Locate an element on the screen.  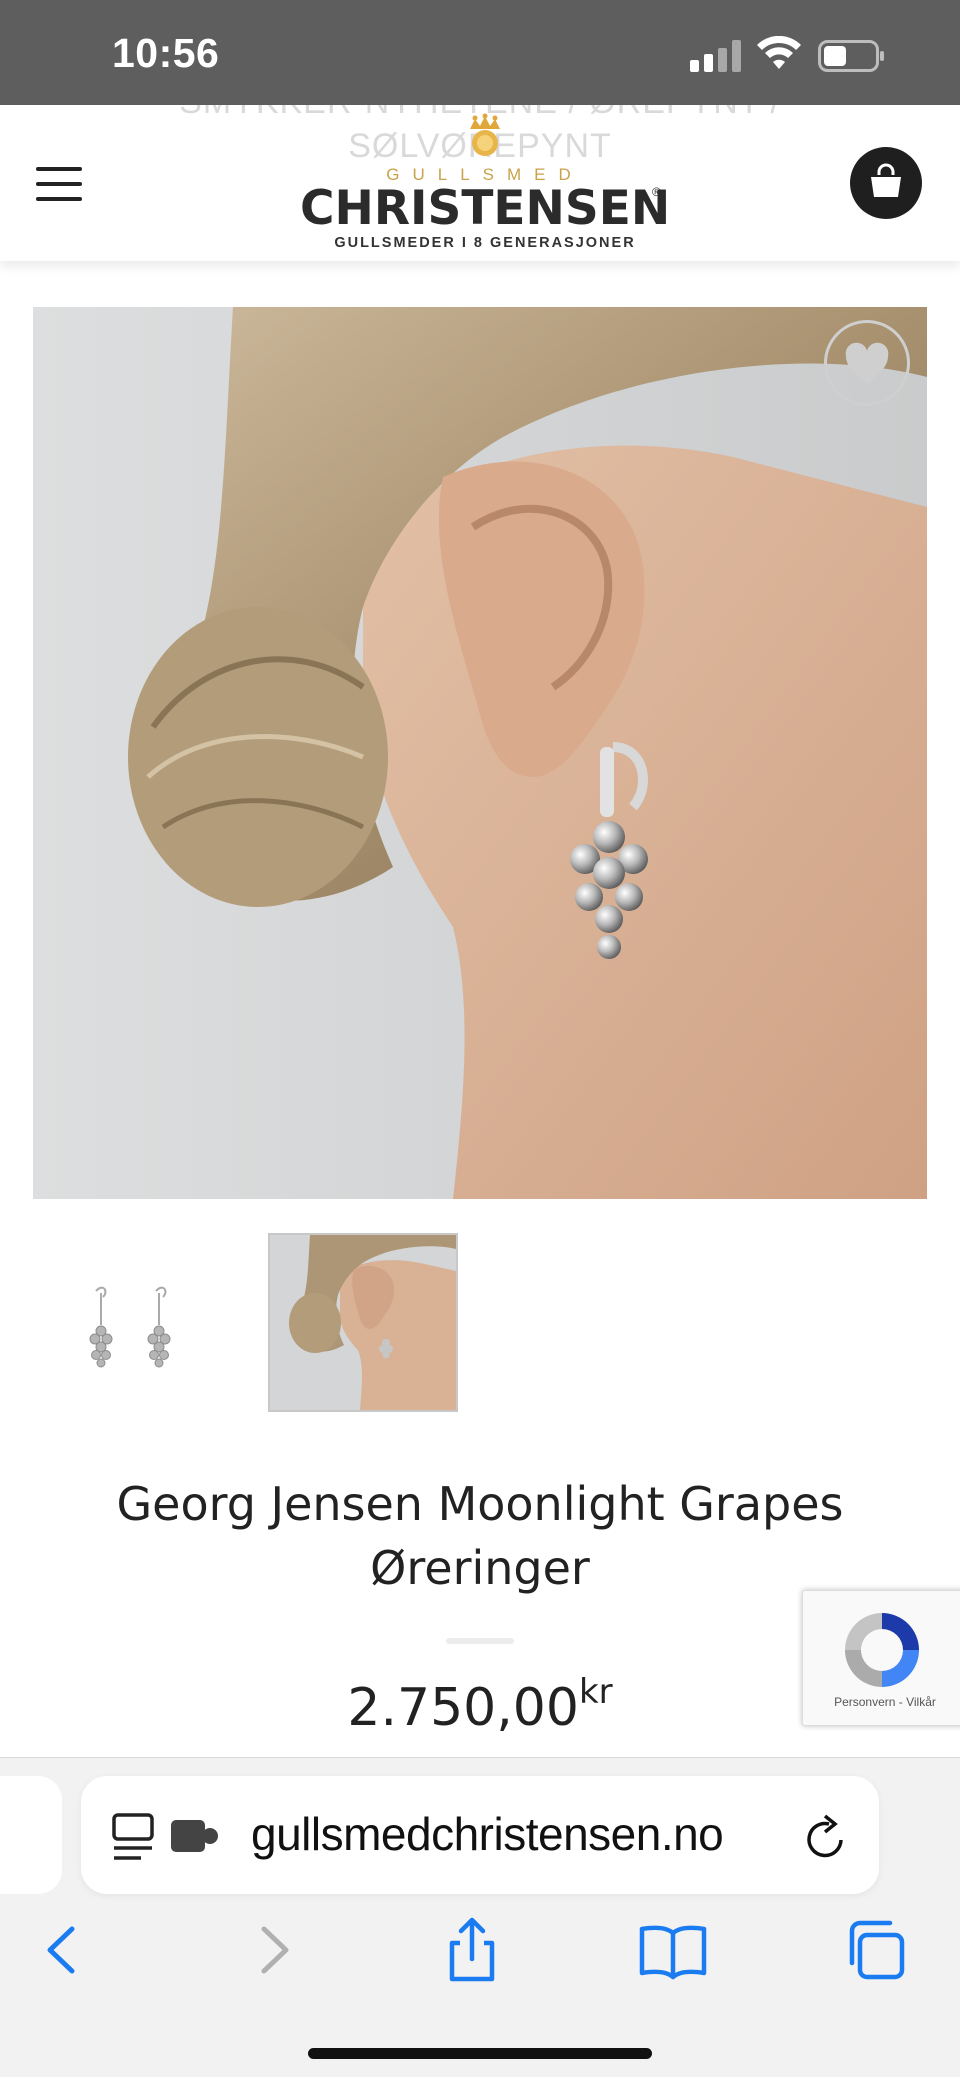
heart-icon is located at coordinates (867, 363).